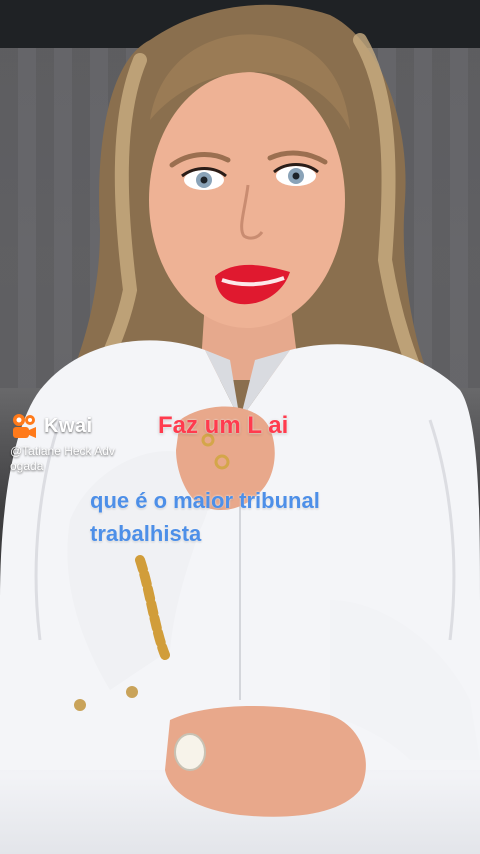  What do you see at coordinates (250, 517) in the screenshot?
I see `caption-blue: que é o maior tribunal trabalhista` at bounding box center [250, 517].